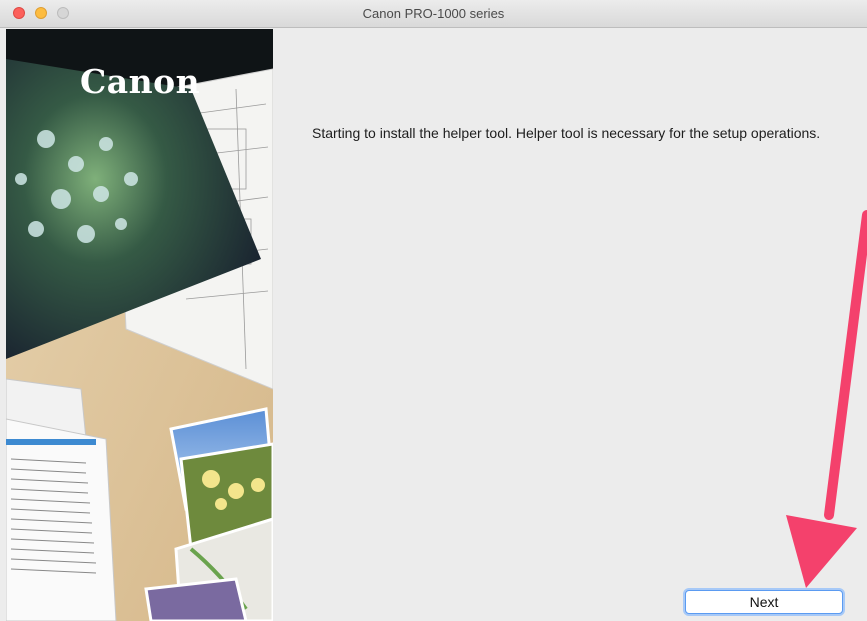 This screenshot has height=621, width=867. I want to click on window-title: Canon PRO-1000 series, so click(433, 13).